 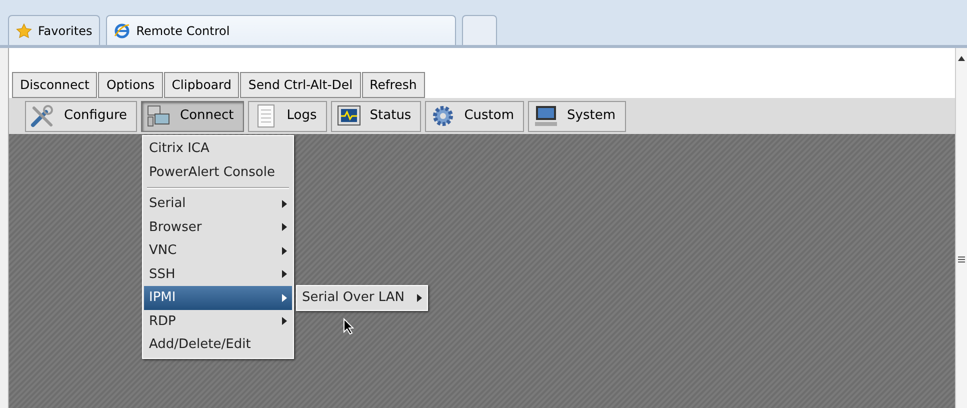 What do you see at coordinates (961, 58) in the screenshot?
I see `scroll-up-icon` at bounding box center [961, 58].